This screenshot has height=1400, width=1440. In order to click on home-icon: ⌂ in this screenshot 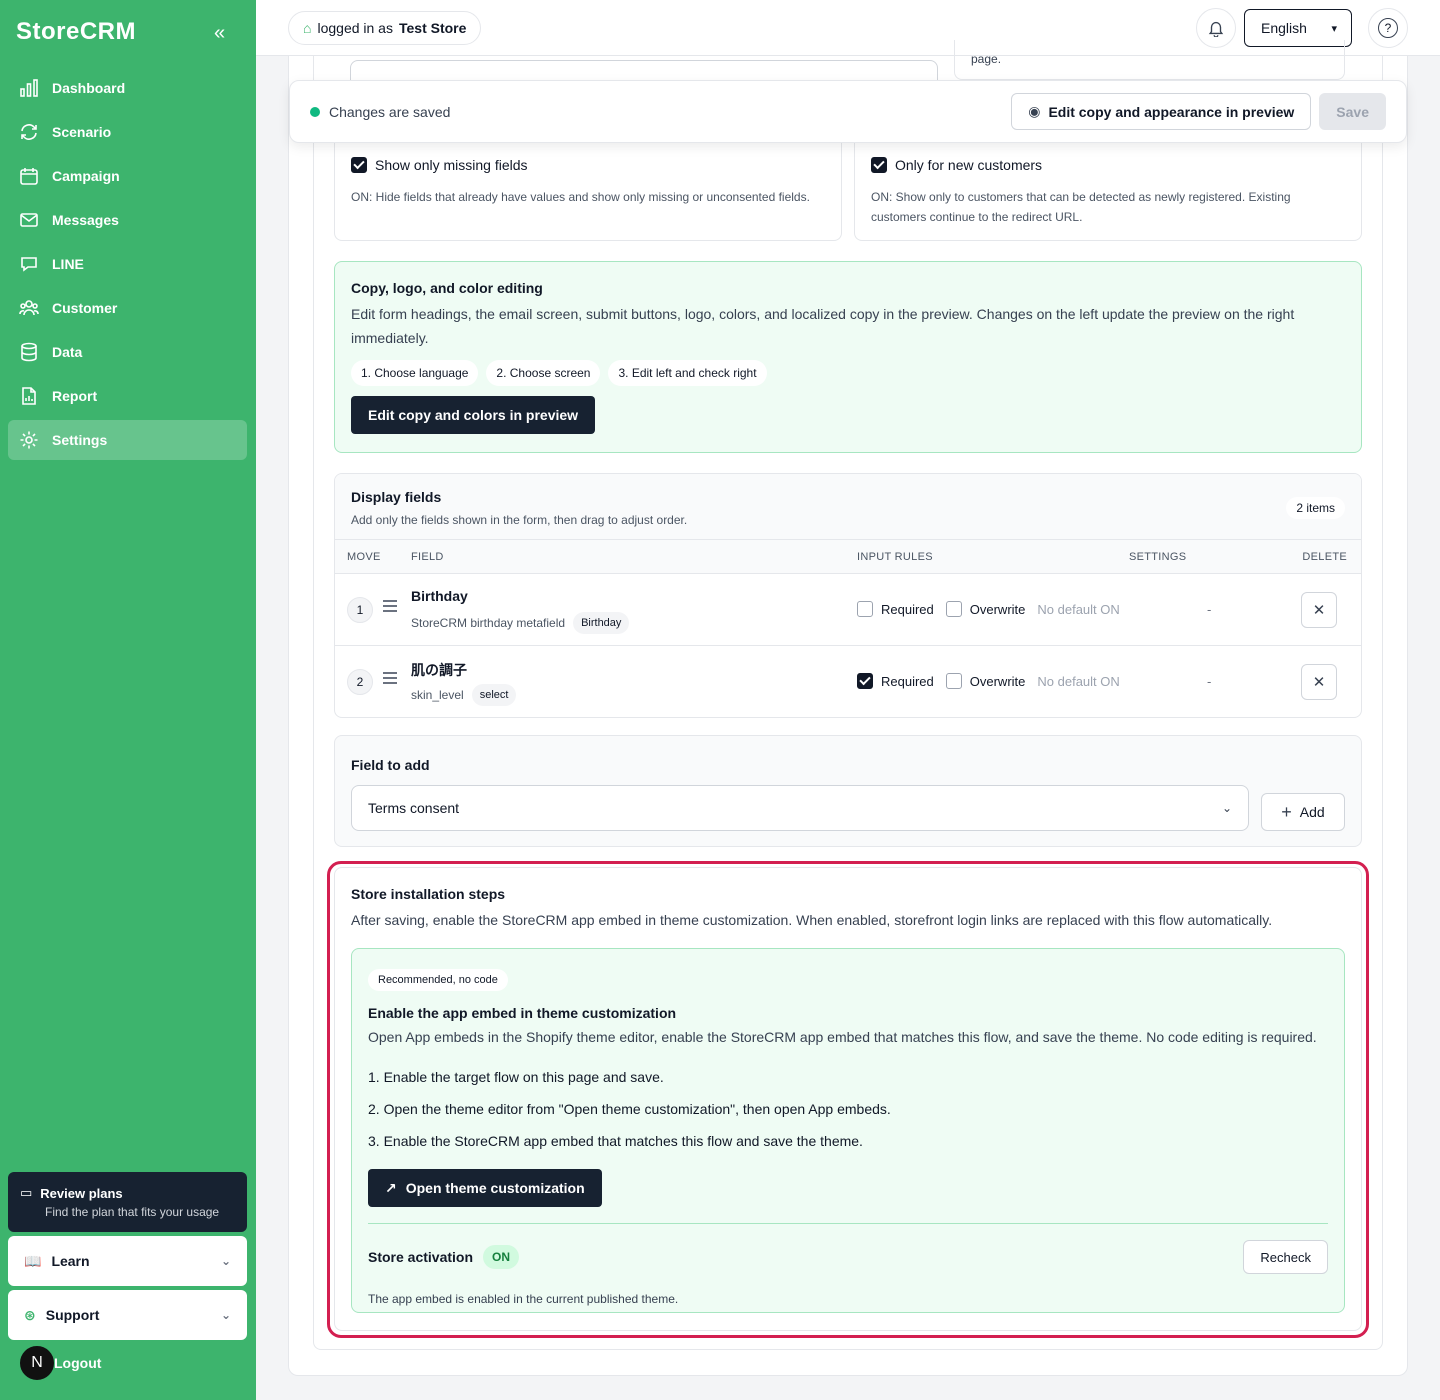, I will do `click(307, 28)`.